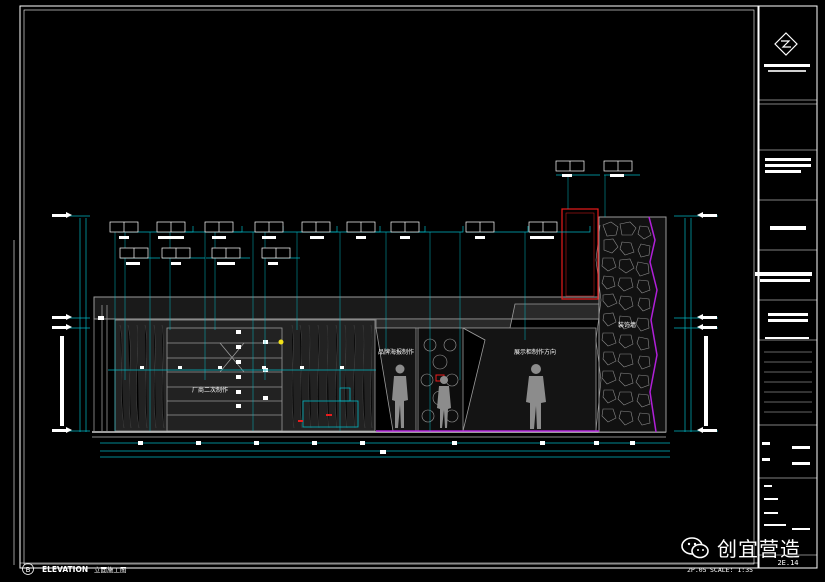 This screenshot has height=582, width=825. What do you see at coordinates (695, 547) in the screenshot?
I see `chat-bubble-icon` at bounding box center [695, 547].